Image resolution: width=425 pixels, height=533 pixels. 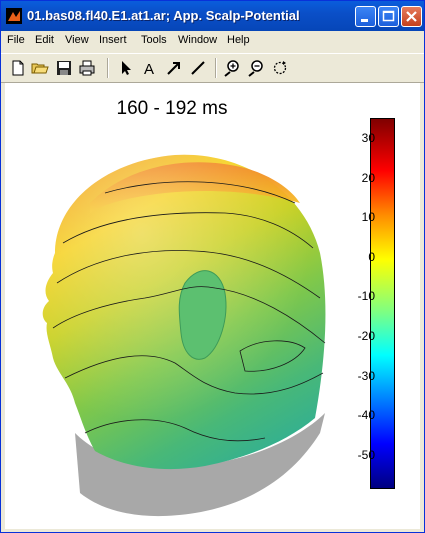 What do you see at coordinates (256, 68) in the screenshot?
I see `zoom-out-icon` at bounding box center [256, 68].